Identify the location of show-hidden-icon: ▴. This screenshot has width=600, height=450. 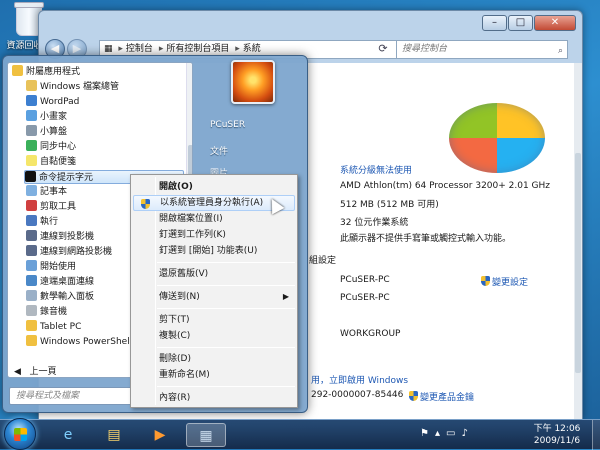
(440, 433).